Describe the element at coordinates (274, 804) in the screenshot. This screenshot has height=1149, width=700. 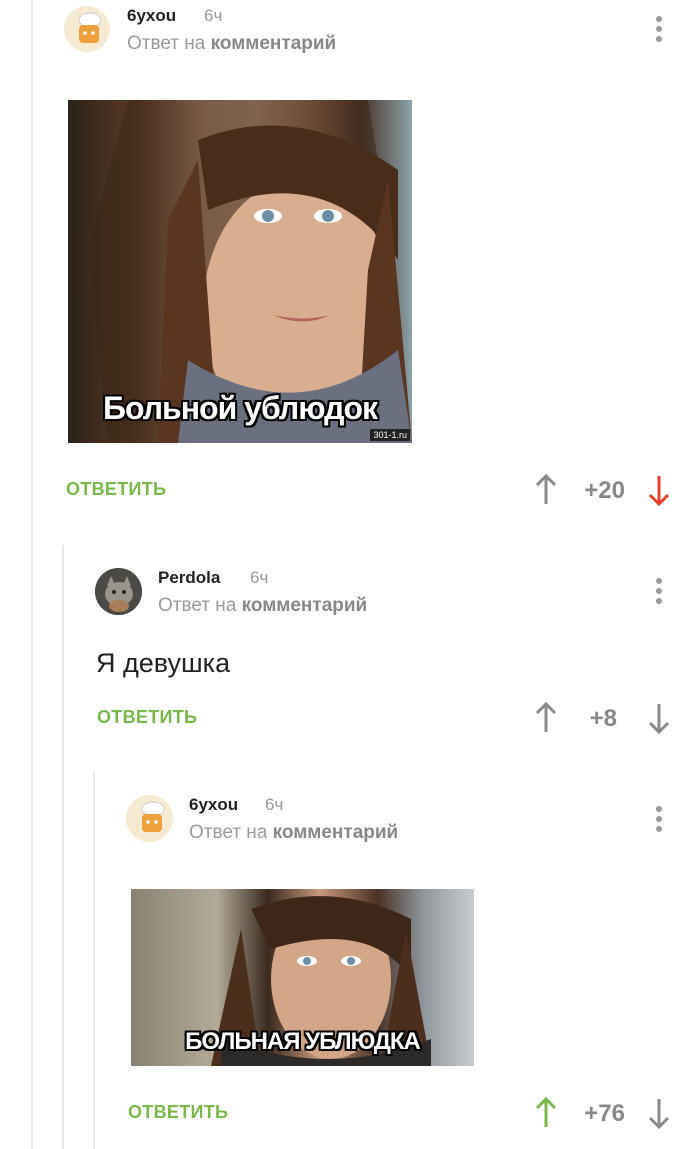
I see `comment-time: 6ч` at that location.